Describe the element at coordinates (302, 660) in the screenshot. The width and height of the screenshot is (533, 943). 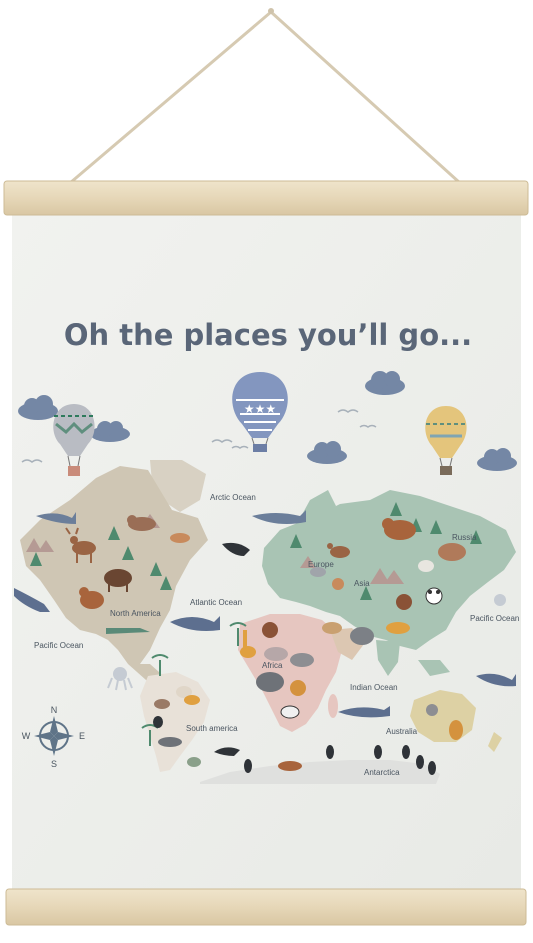
I see `rhino-icon` at that location.